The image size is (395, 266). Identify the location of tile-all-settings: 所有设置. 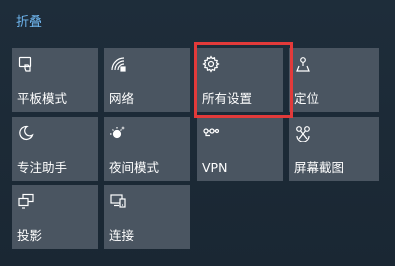
(240, 80).